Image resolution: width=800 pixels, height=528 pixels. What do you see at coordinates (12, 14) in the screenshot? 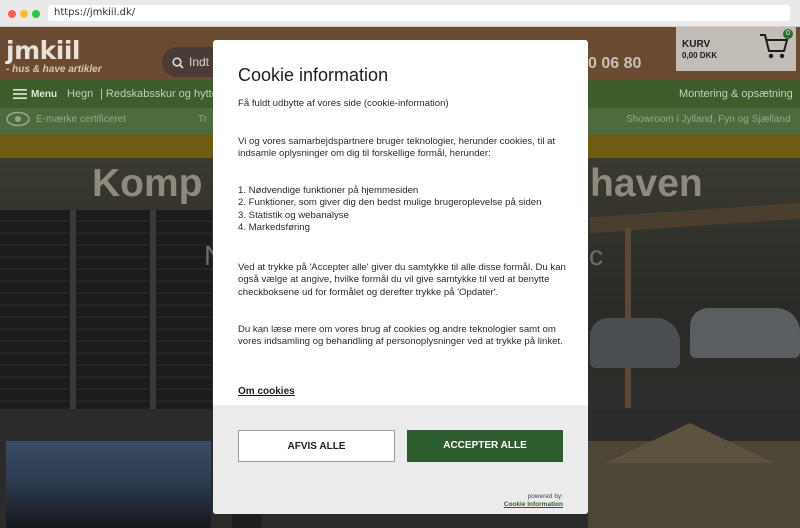
I see `close-window-icon` at bounding box center [12, 14].